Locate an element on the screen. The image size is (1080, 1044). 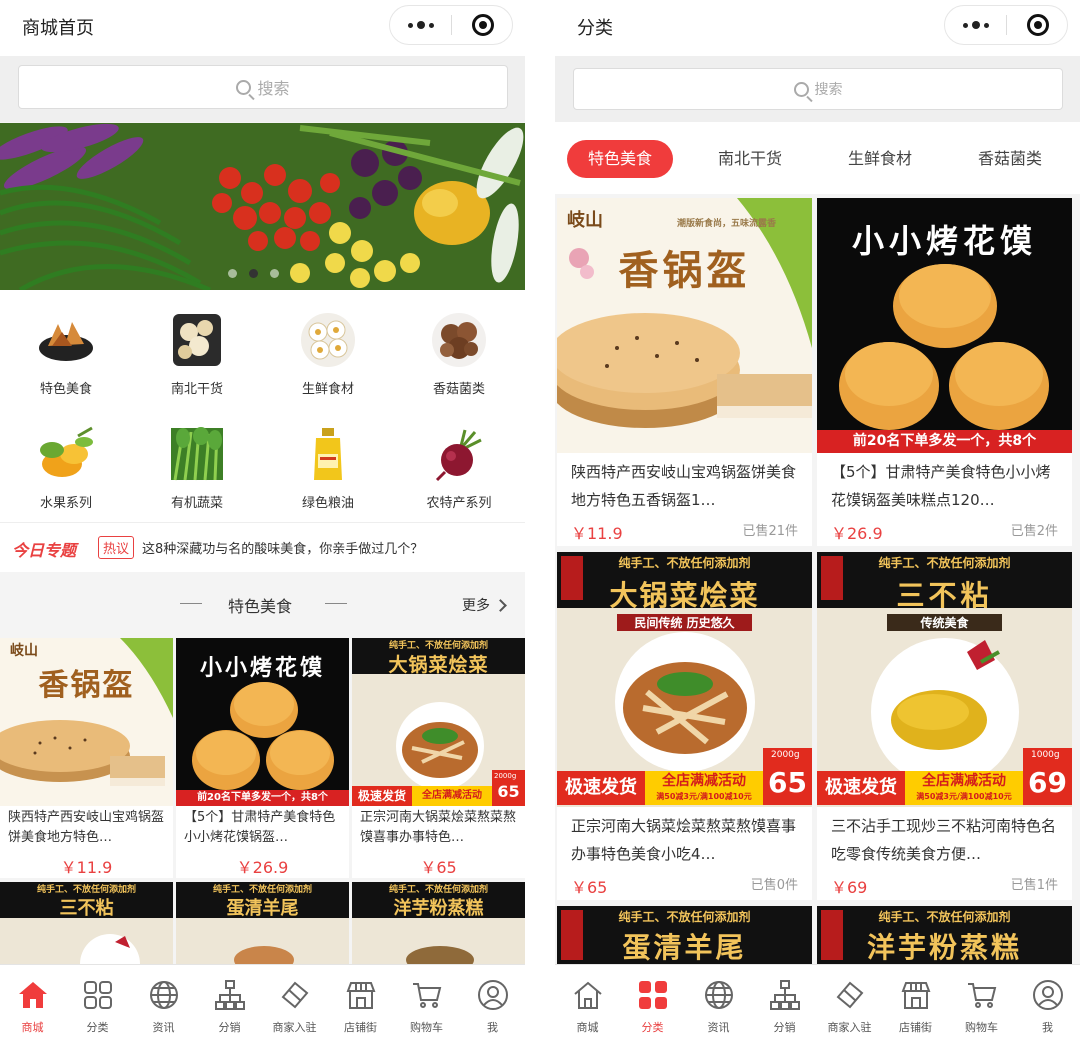
ticket-icon is located at coordinates (850, 995).